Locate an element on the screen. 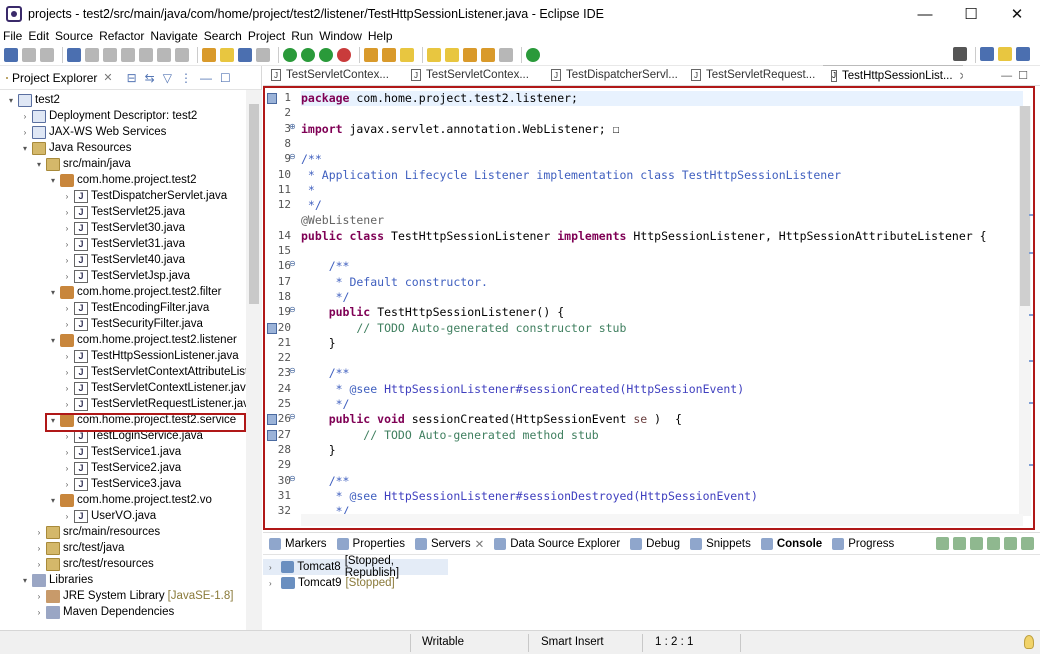 Image resolution: width=1040 pixels, height=654 pixels. java-perspective-icon is located at coordinates (1023, 54).